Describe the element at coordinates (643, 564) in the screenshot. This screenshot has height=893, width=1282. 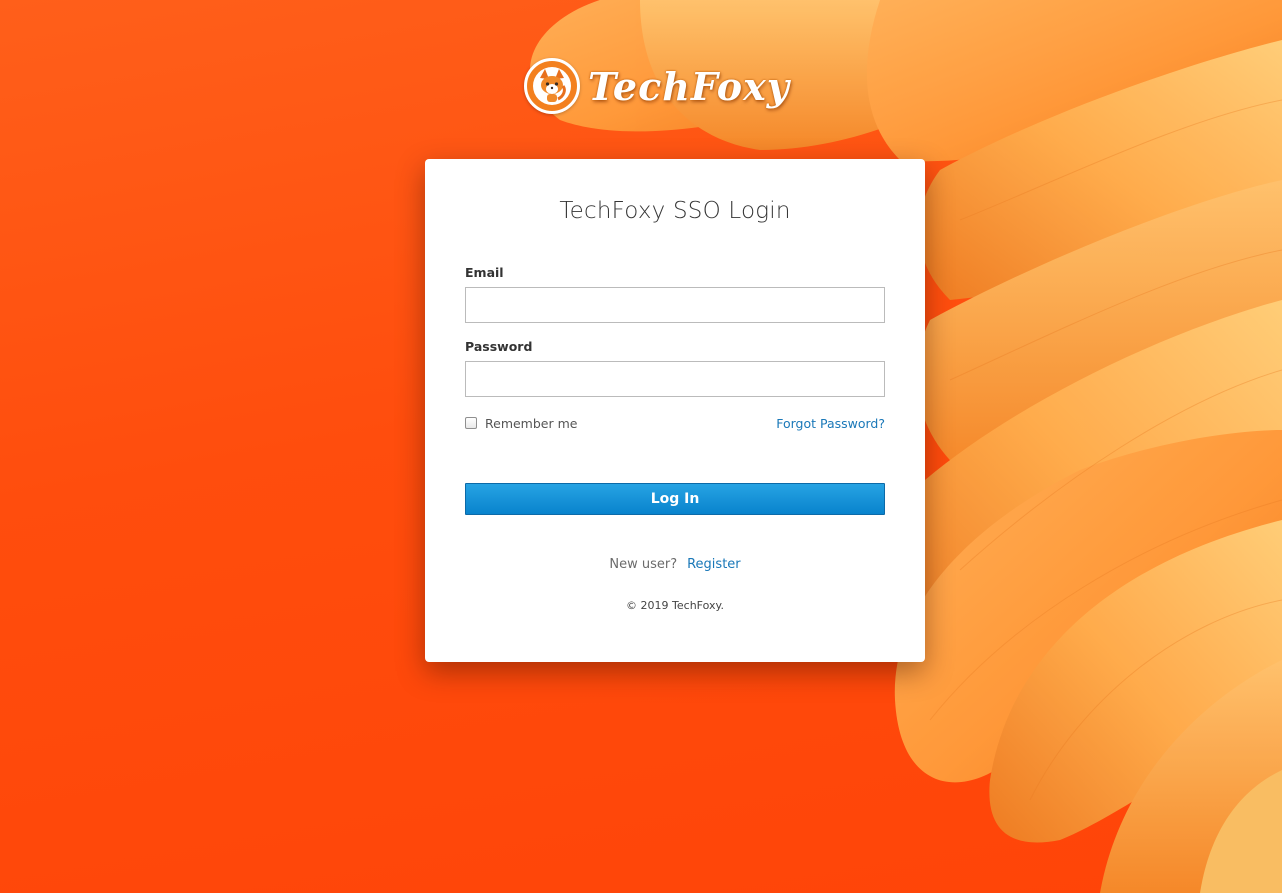
I see `new-user-text: New user?` at that location.